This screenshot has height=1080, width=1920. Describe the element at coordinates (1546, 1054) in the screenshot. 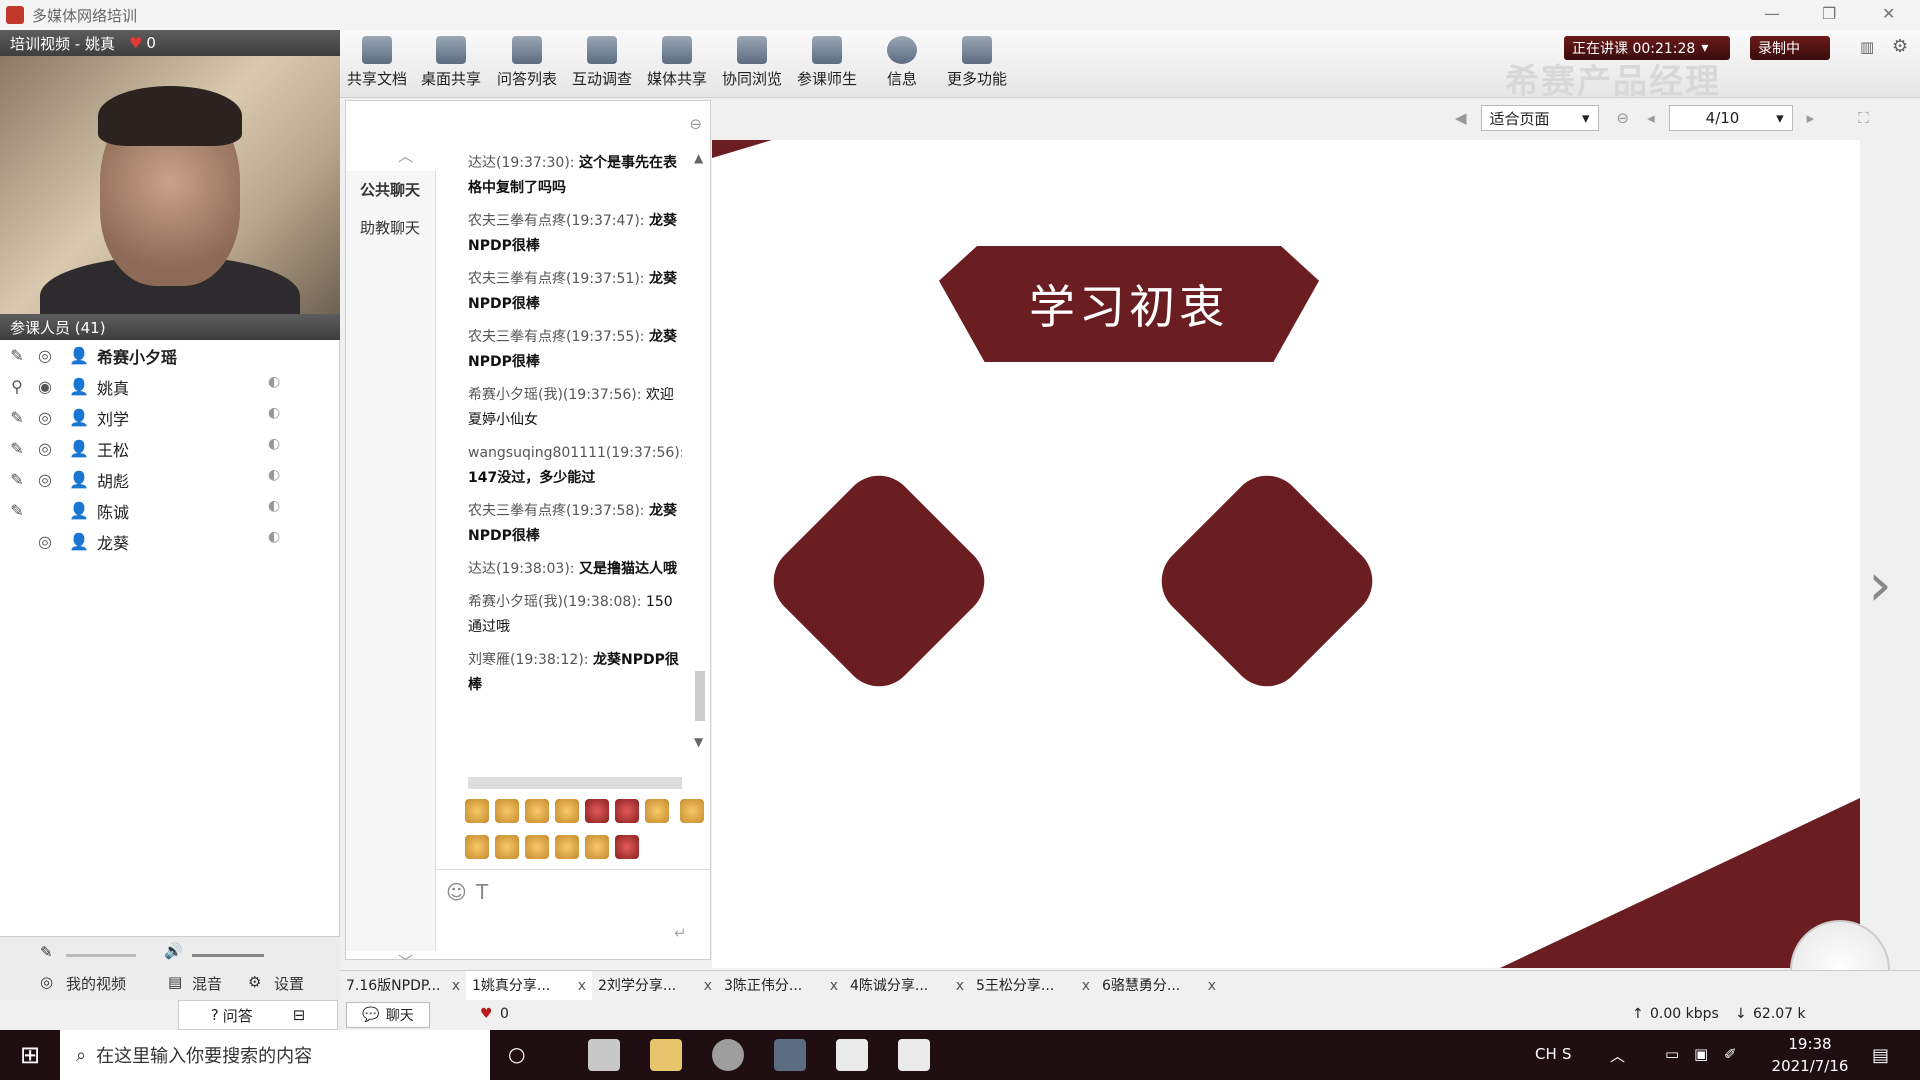

I see `ime-lang: CH` at that location.